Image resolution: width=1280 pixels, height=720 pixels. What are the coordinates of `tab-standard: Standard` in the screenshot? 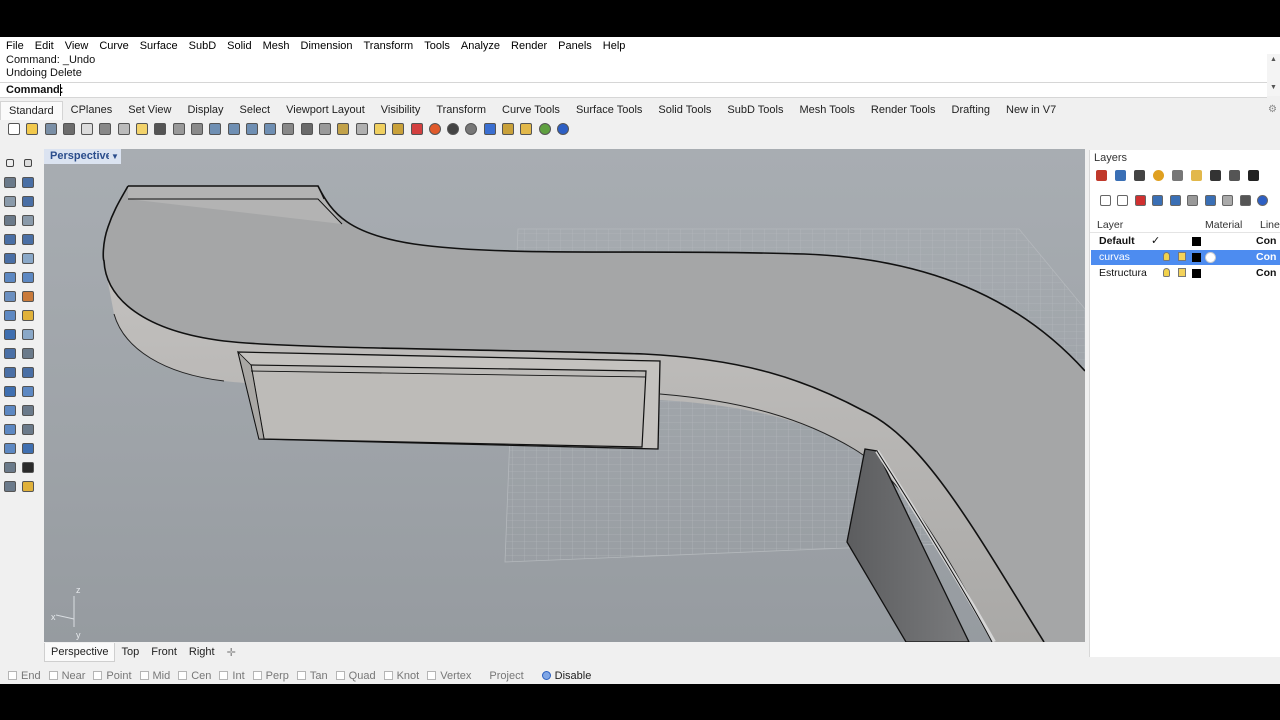 It's located at (31, 110).